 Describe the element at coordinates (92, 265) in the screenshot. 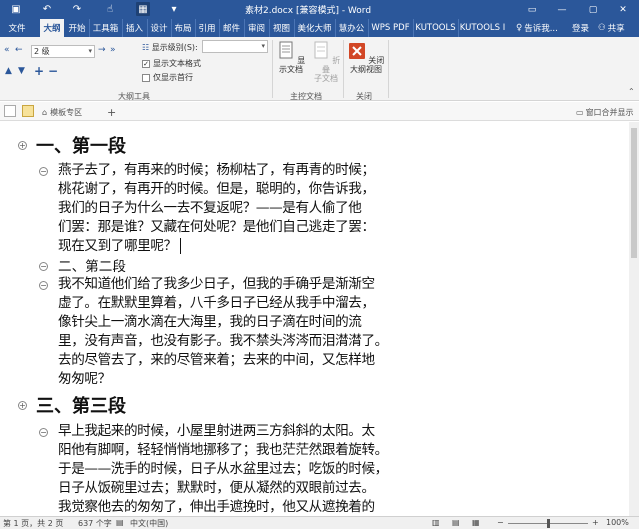

I see `heading-level-2: 二、第二段` at that location.